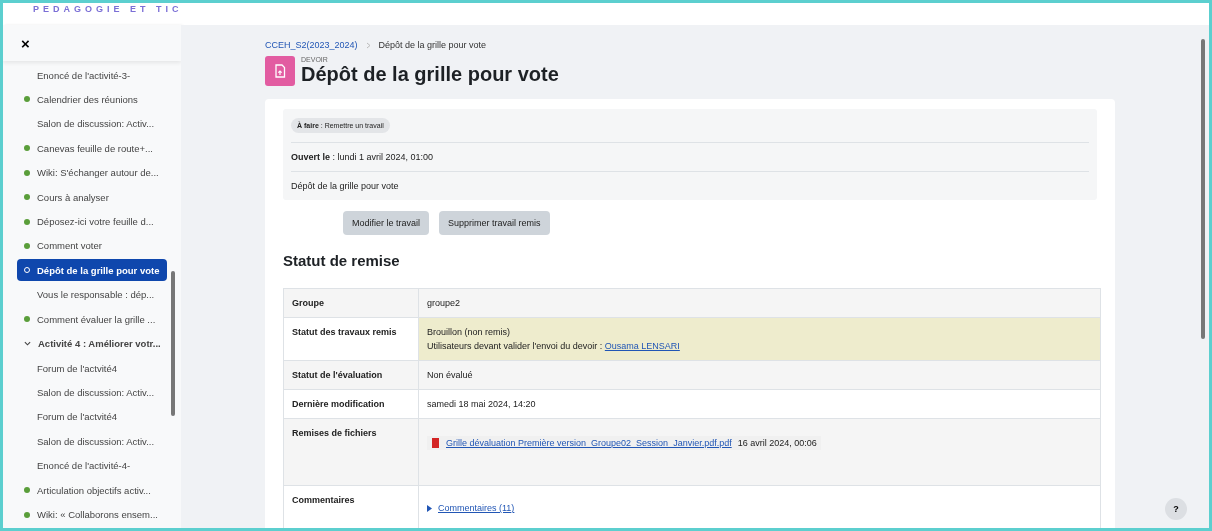 The height and width of the screenshot is (531, 1212). Describe the element at coordinates (92, 270) in the screenshot. I see `activity-item: Dépôt de la grille pour vote` at that location.